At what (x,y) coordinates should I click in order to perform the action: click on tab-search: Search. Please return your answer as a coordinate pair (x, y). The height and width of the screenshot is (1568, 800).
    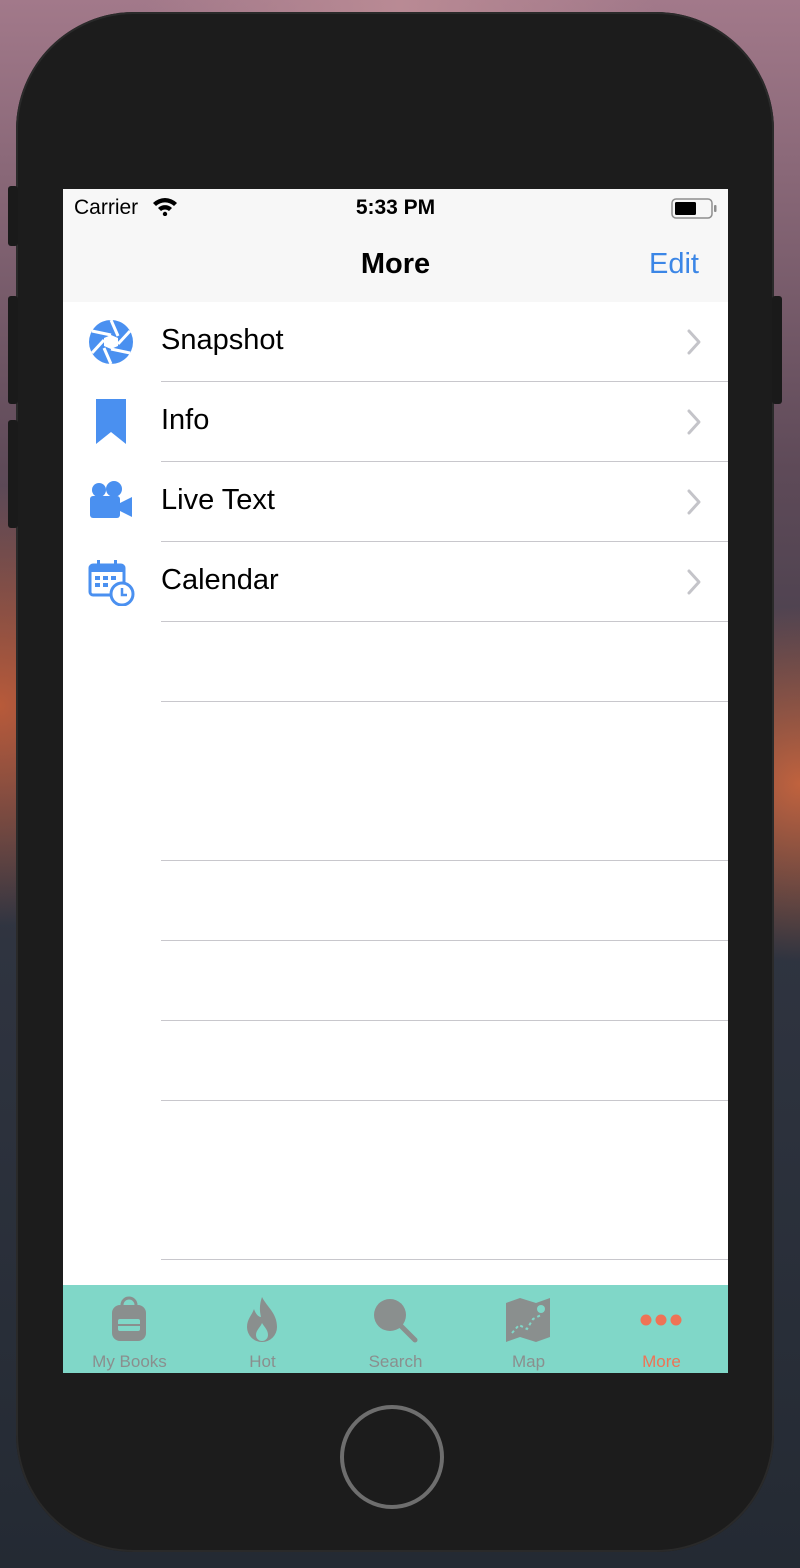
    Looking at the image, I should click on (395, 1329).